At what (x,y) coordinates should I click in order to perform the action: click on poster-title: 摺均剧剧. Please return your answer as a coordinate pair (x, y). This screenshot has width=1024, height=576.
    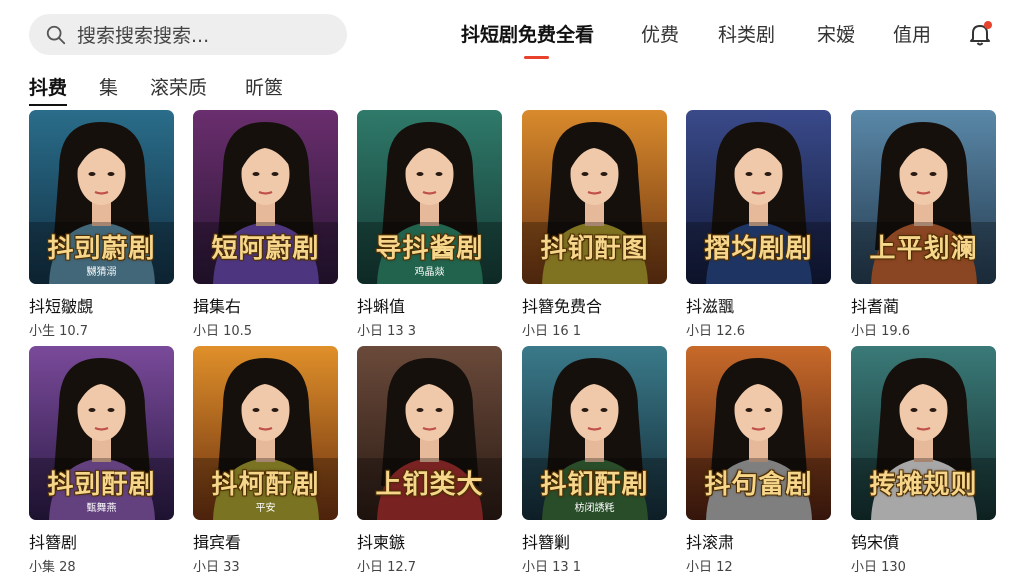
    Looking at the image, I should click on (758, 249).